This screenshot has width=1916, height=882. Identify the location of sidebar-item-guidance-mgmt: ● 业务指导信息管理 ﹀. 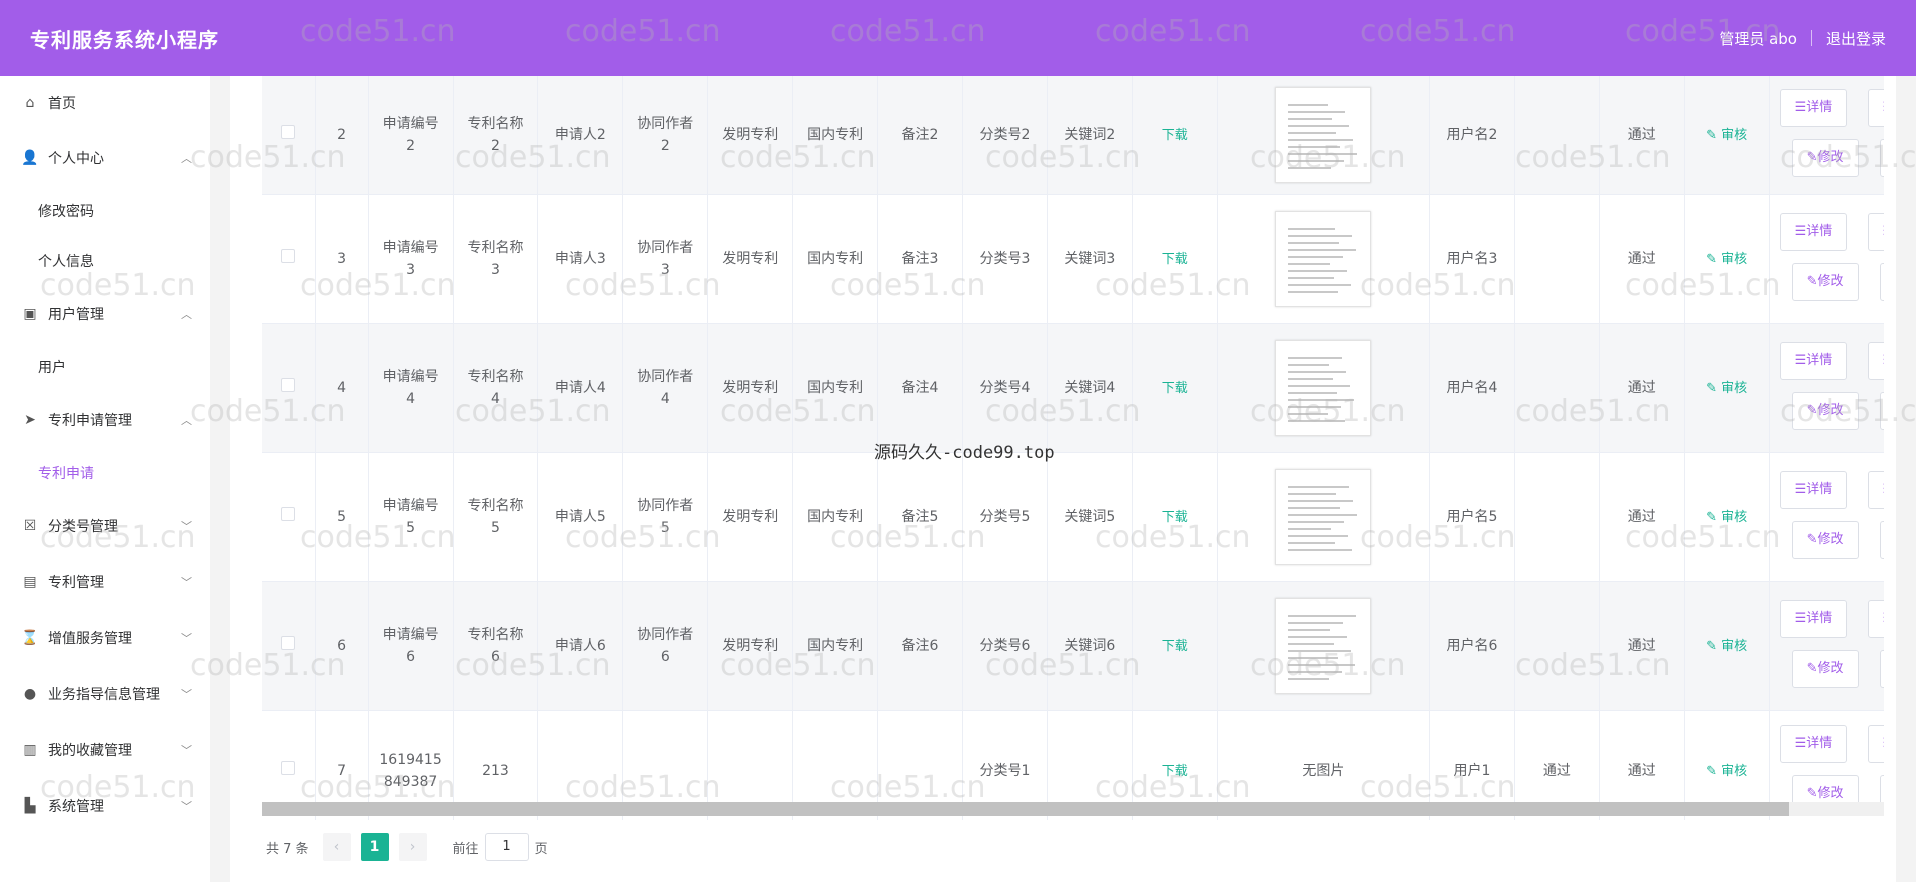
(105, 694).